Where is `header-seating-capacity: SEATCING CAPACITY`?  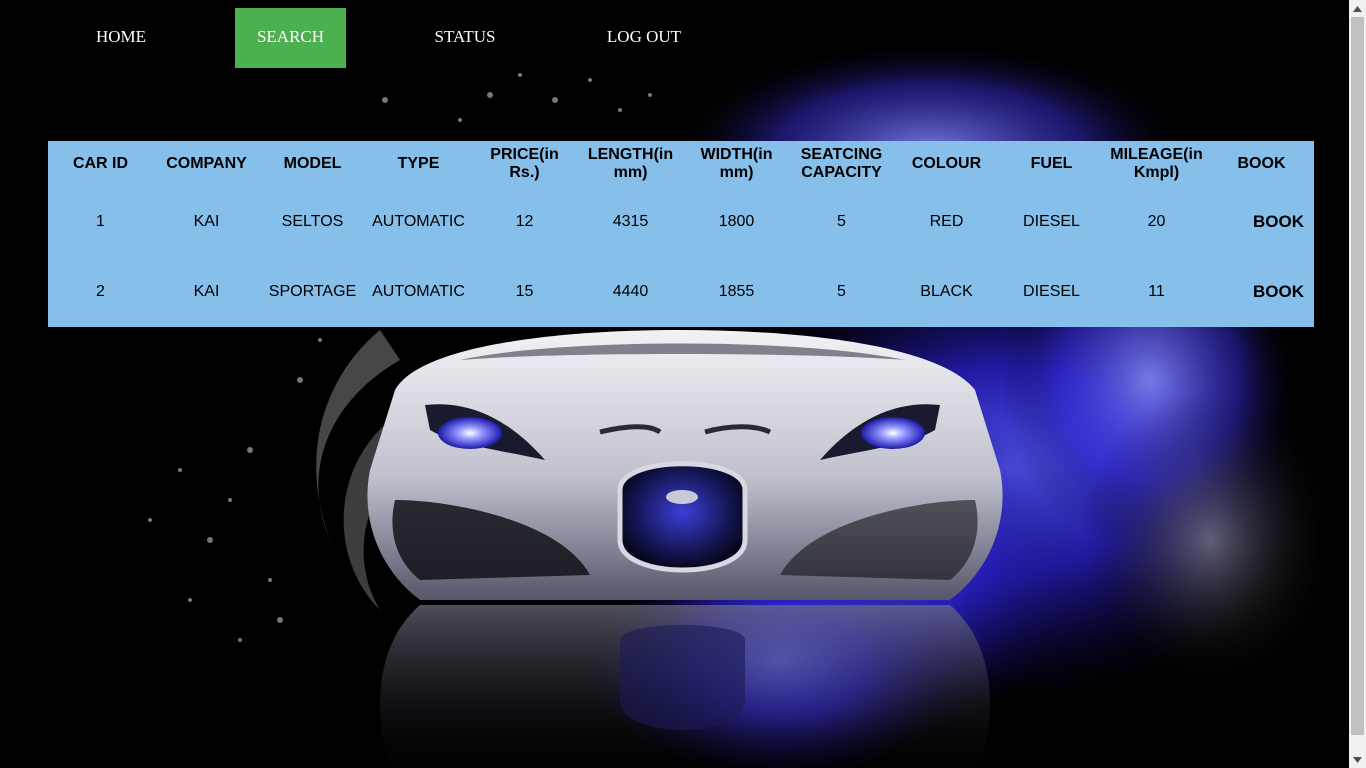
header-seating-capacity: SEATCING CAPACITY is located at coordinates (841, 163).